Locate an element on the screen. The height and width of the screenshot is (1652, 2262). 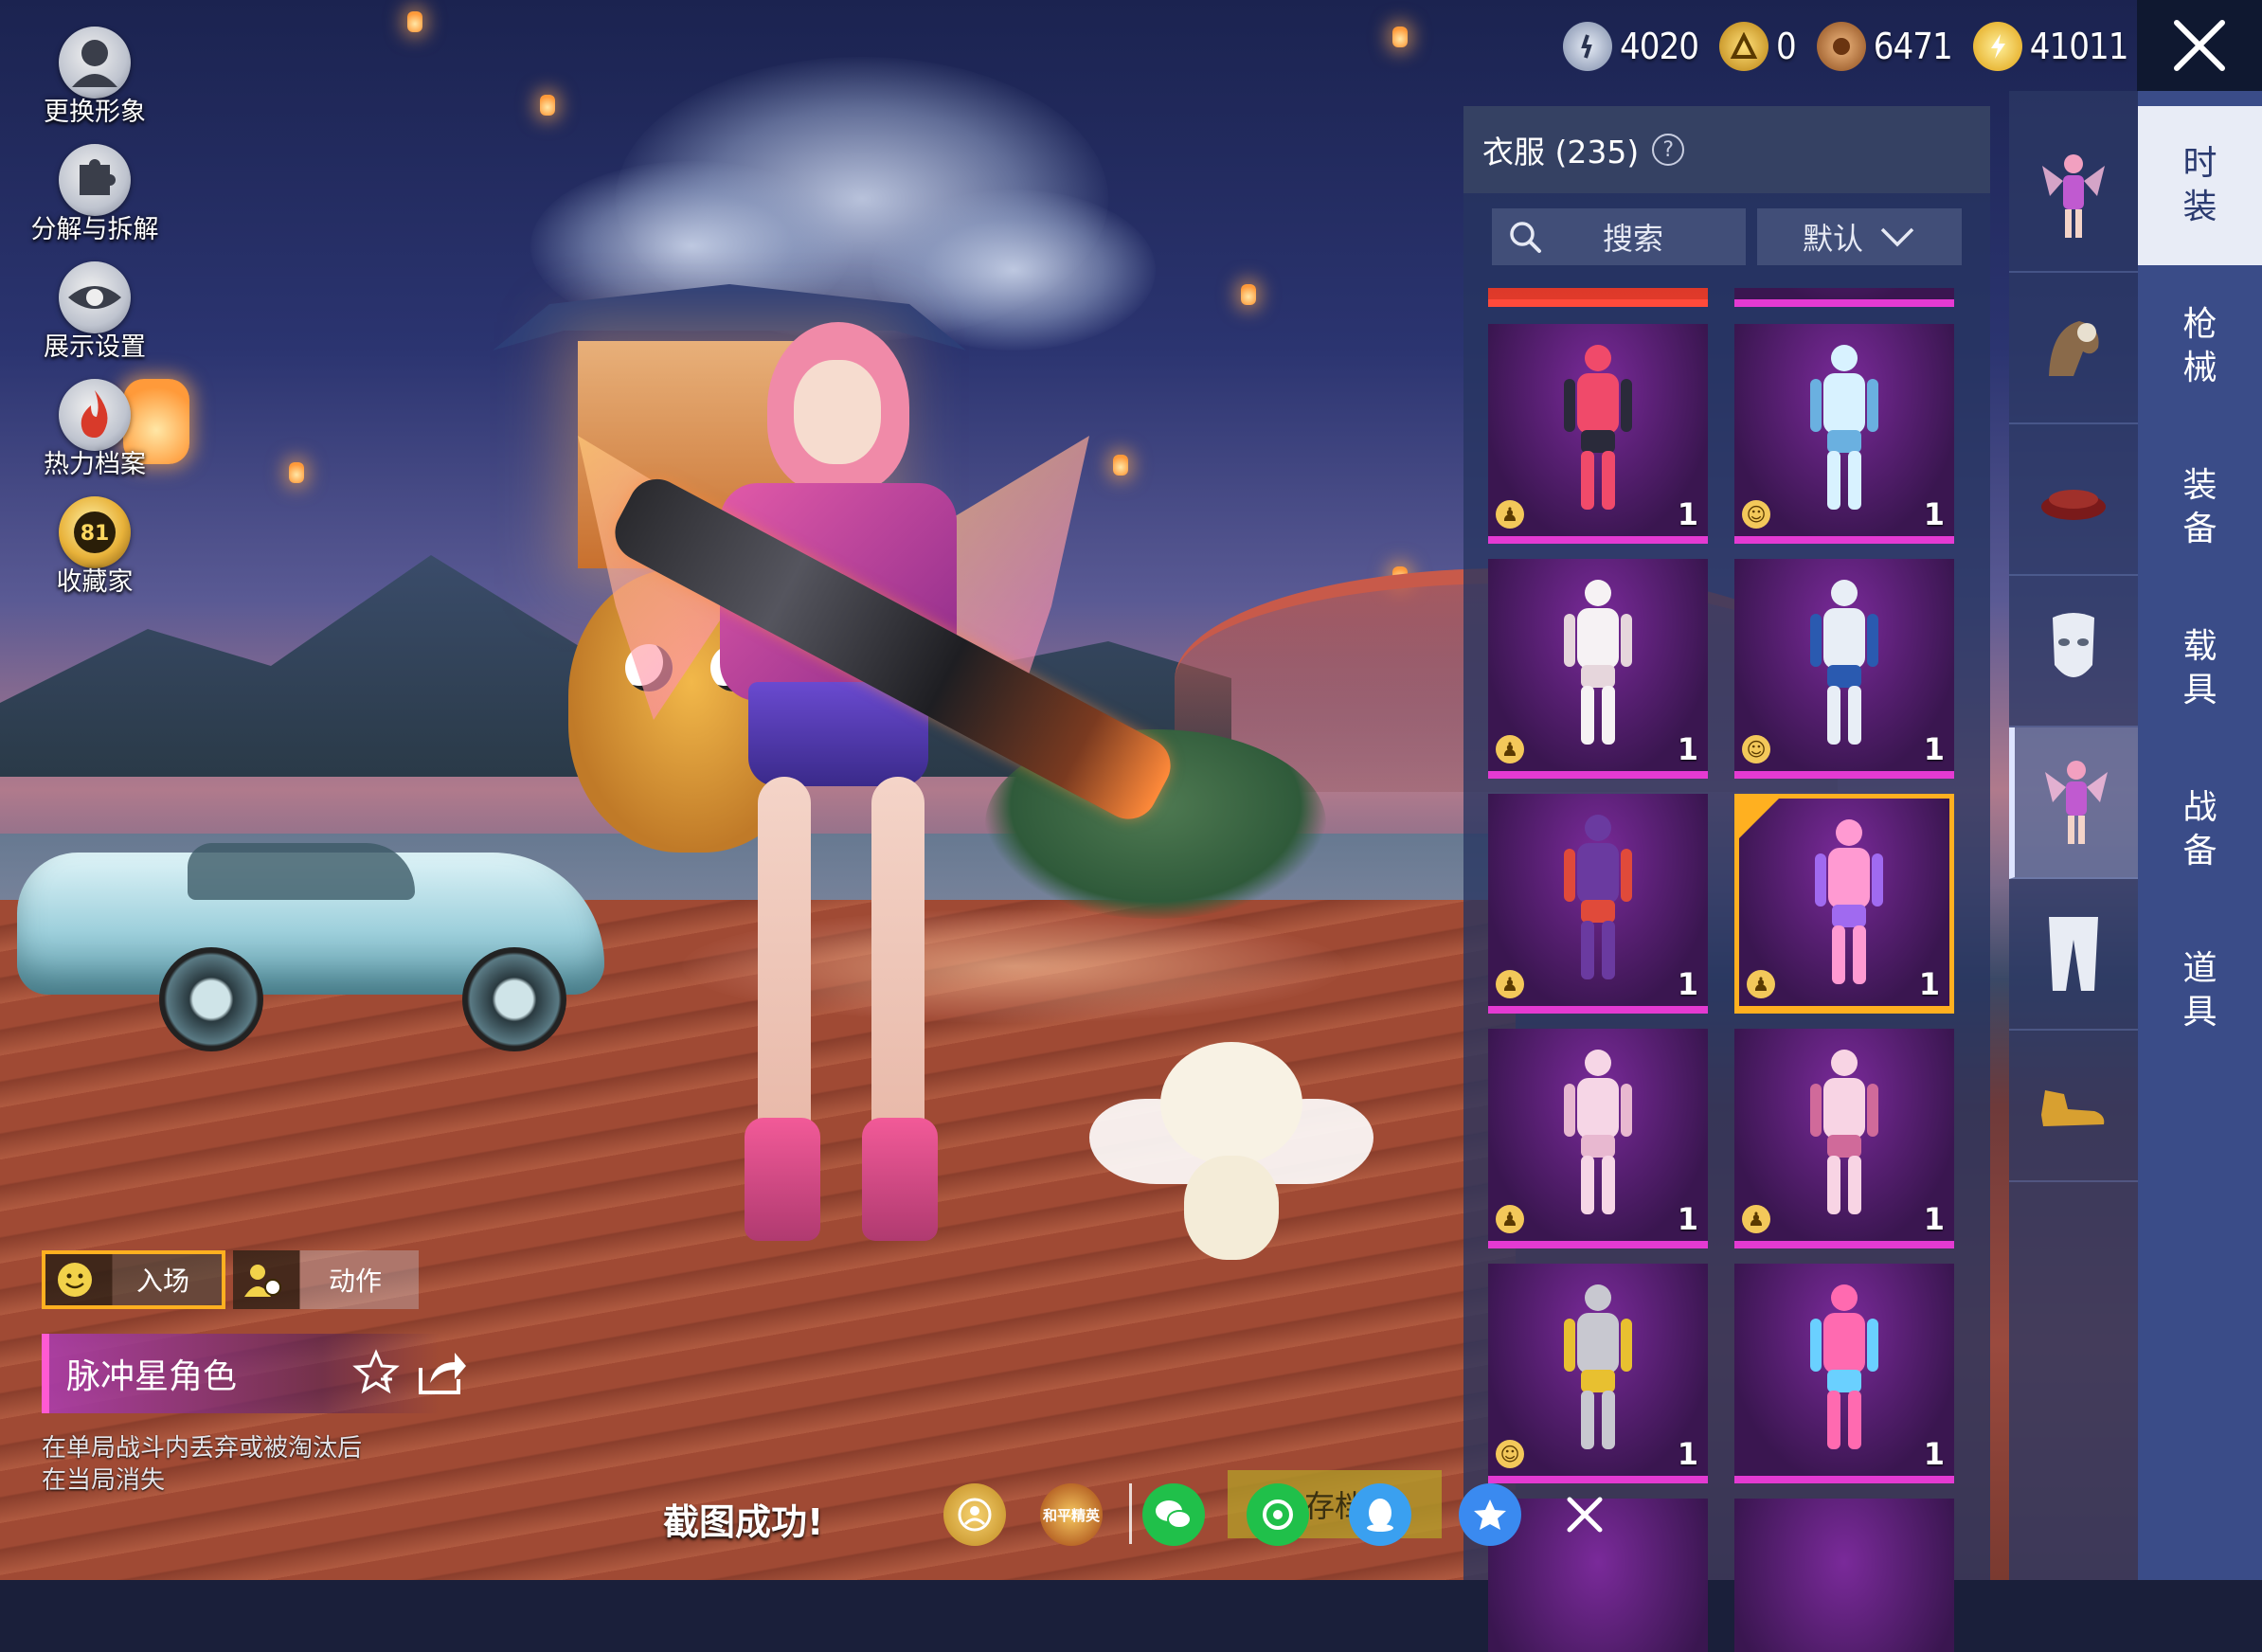
tab-combat-gear: 战 备 is located at coordinates (2200, 829).